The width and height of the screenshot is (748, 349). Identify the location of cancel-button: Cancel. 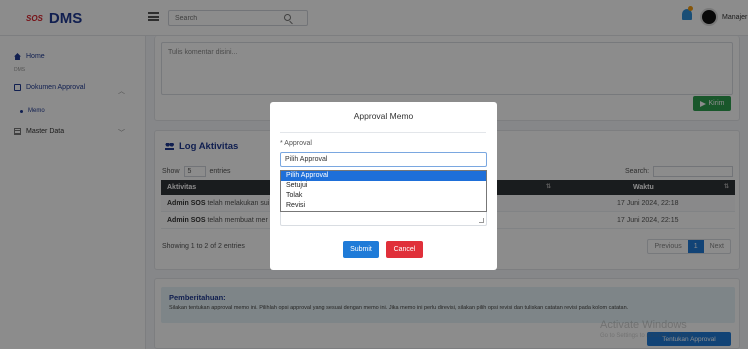
(404, 249).